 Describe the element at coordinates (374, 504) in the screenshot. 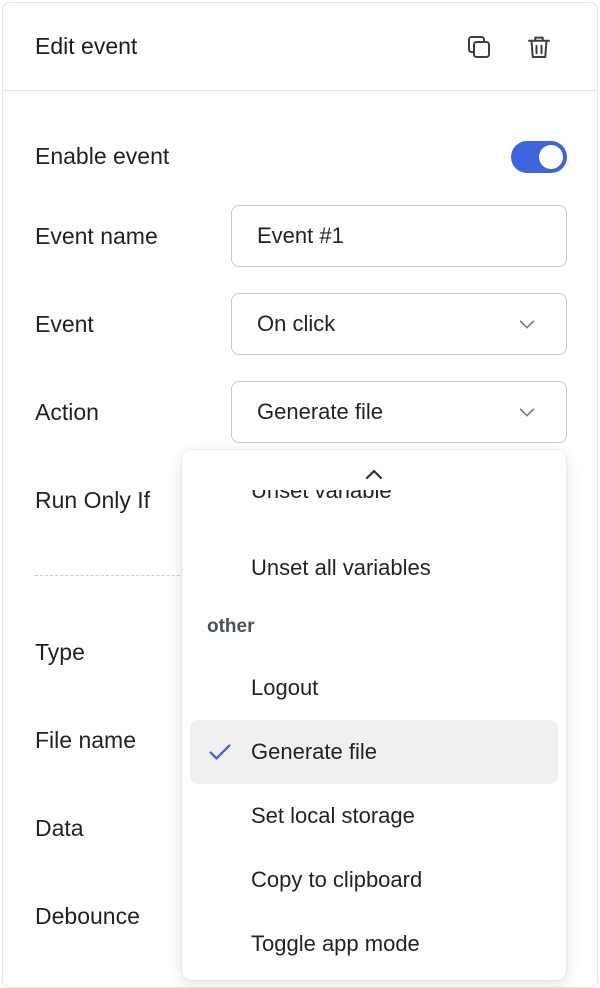

I see `menu-item-unset-variable: Unset variable` at that location.